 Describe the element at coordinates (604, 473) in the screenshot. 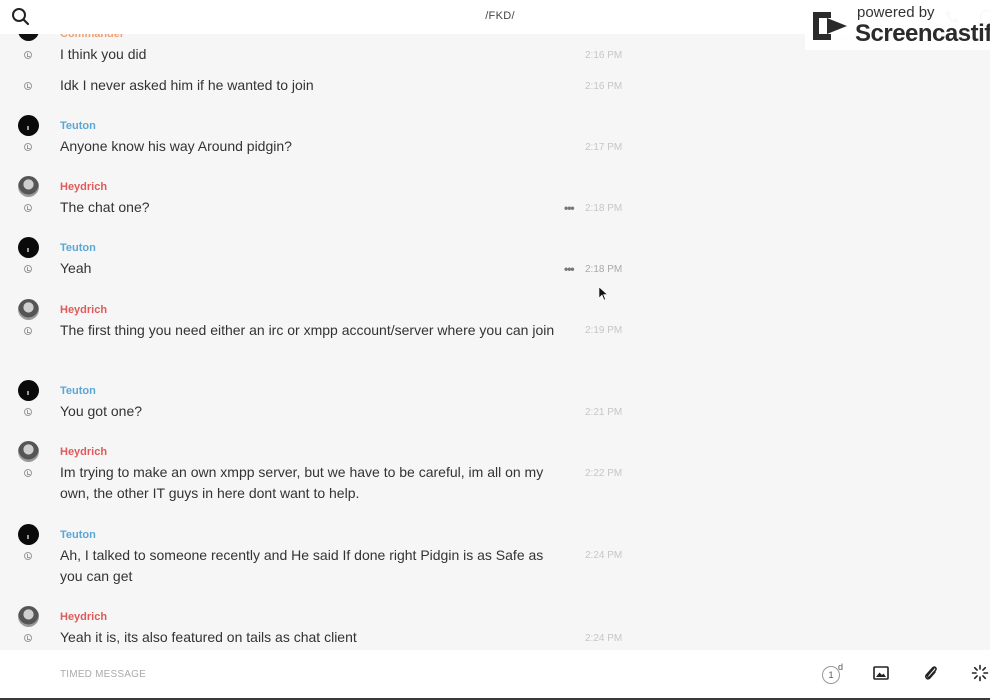

I see `message-time: 2:22 PM` at that location.